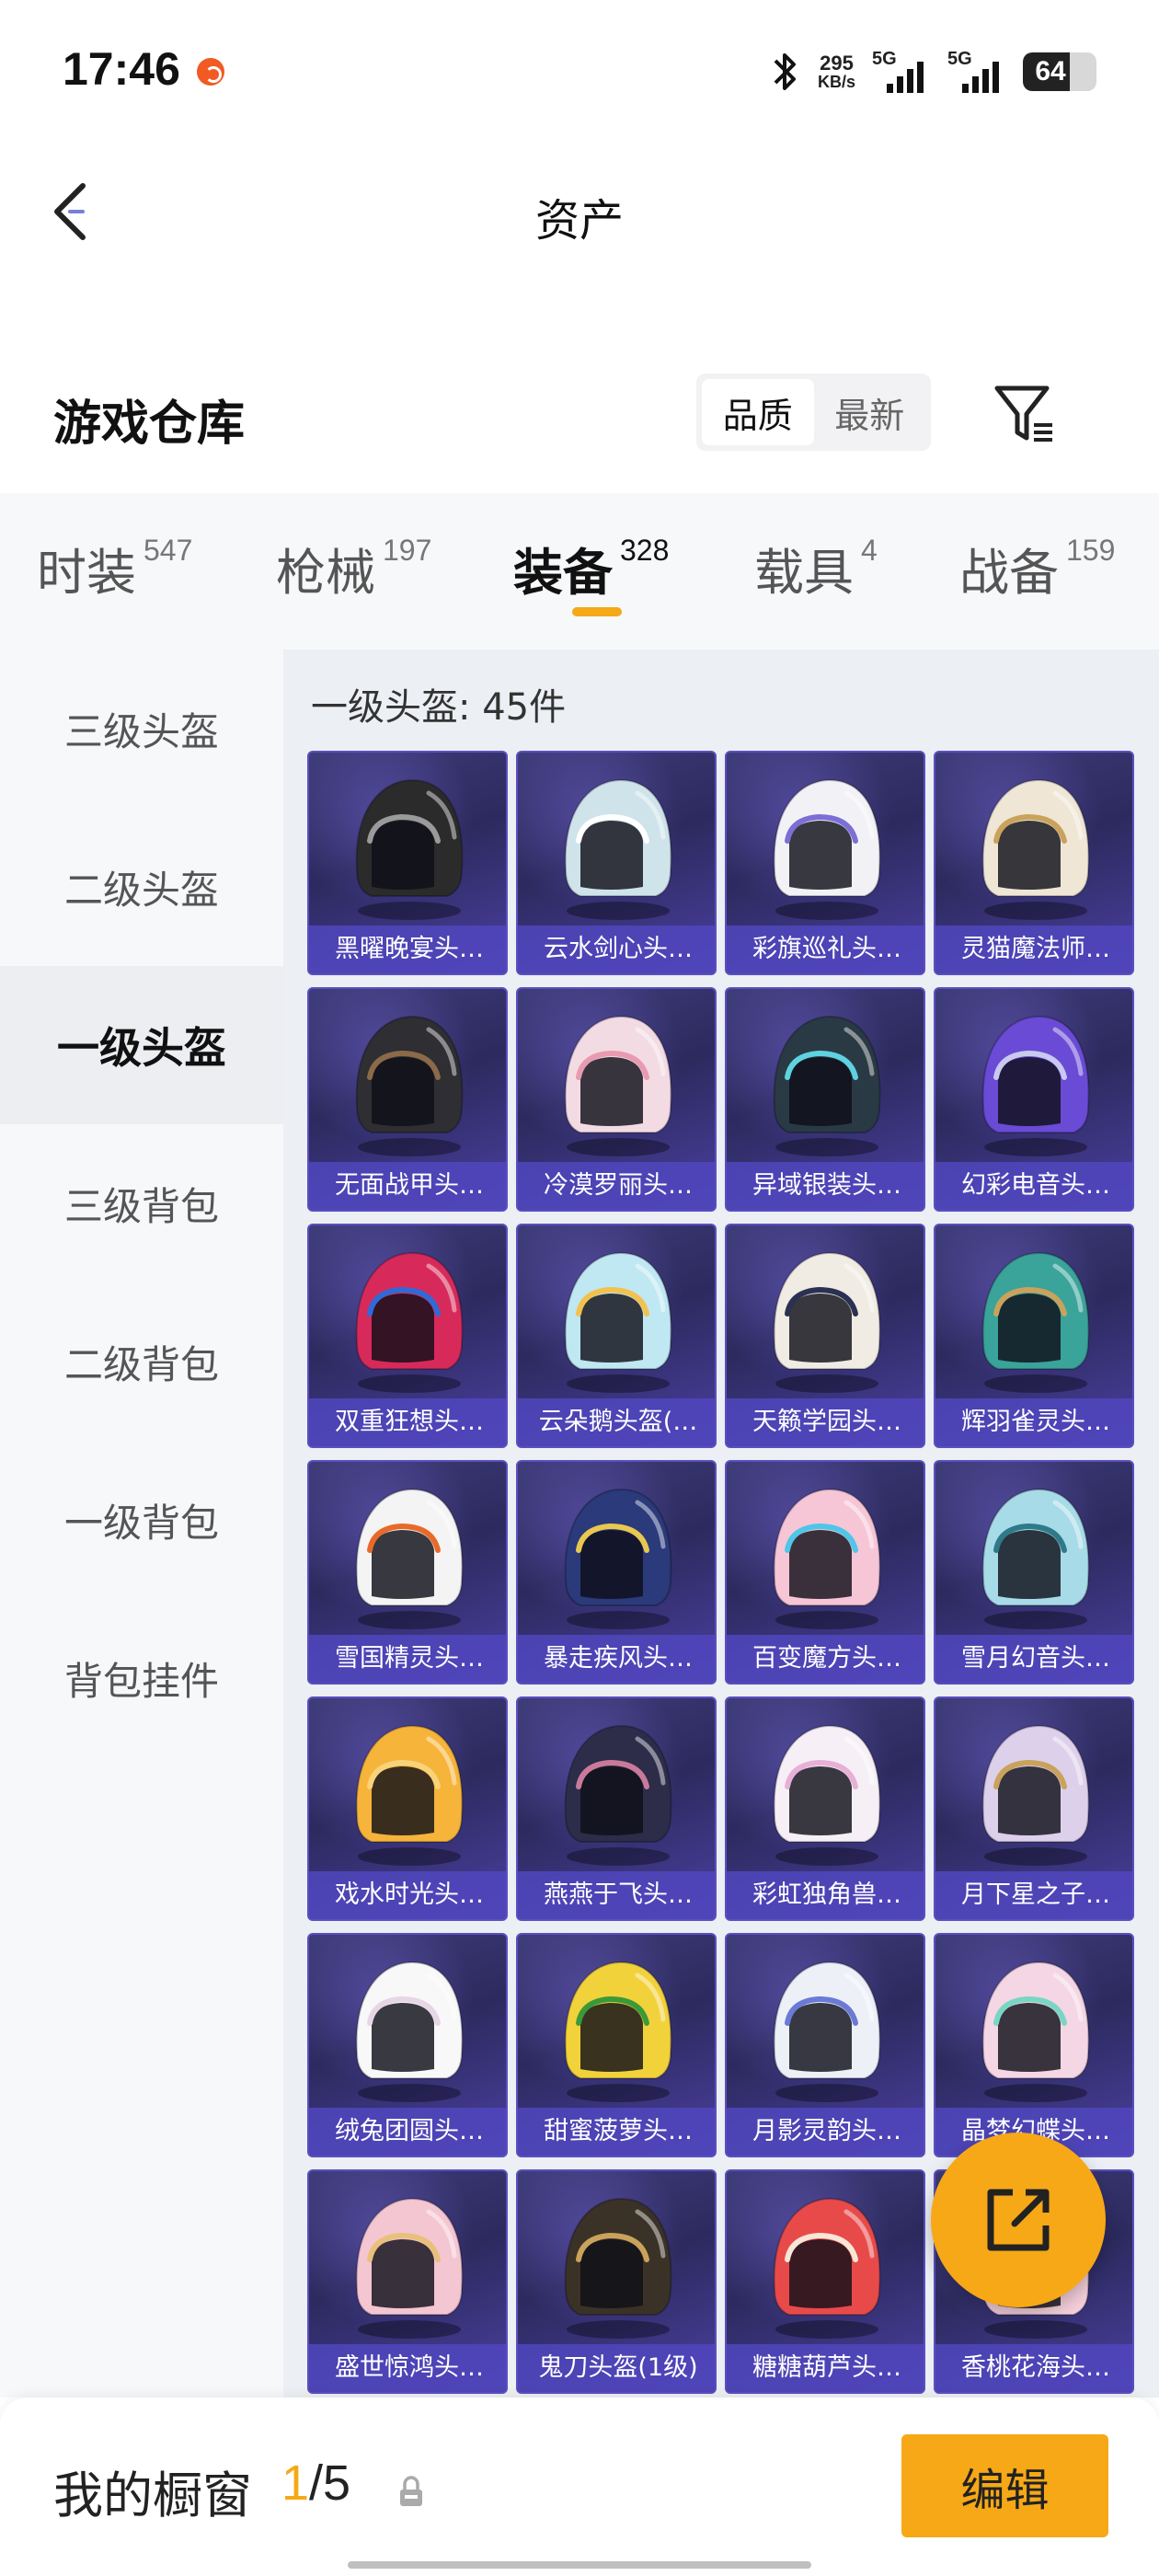 Image resolution: width=1159 pixels, height=2576 pixels. I want to click on sidebar-item-backpack-3: 三级背包, so click(141, 1203).